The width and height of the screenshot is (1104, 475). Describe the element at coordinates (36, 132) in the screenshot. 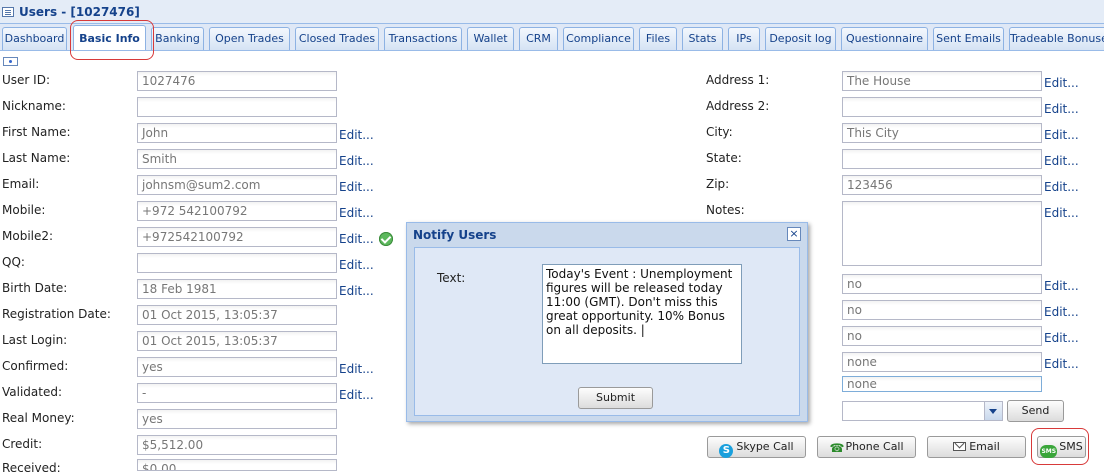

I see `label-first-name: First Name:` at that location.